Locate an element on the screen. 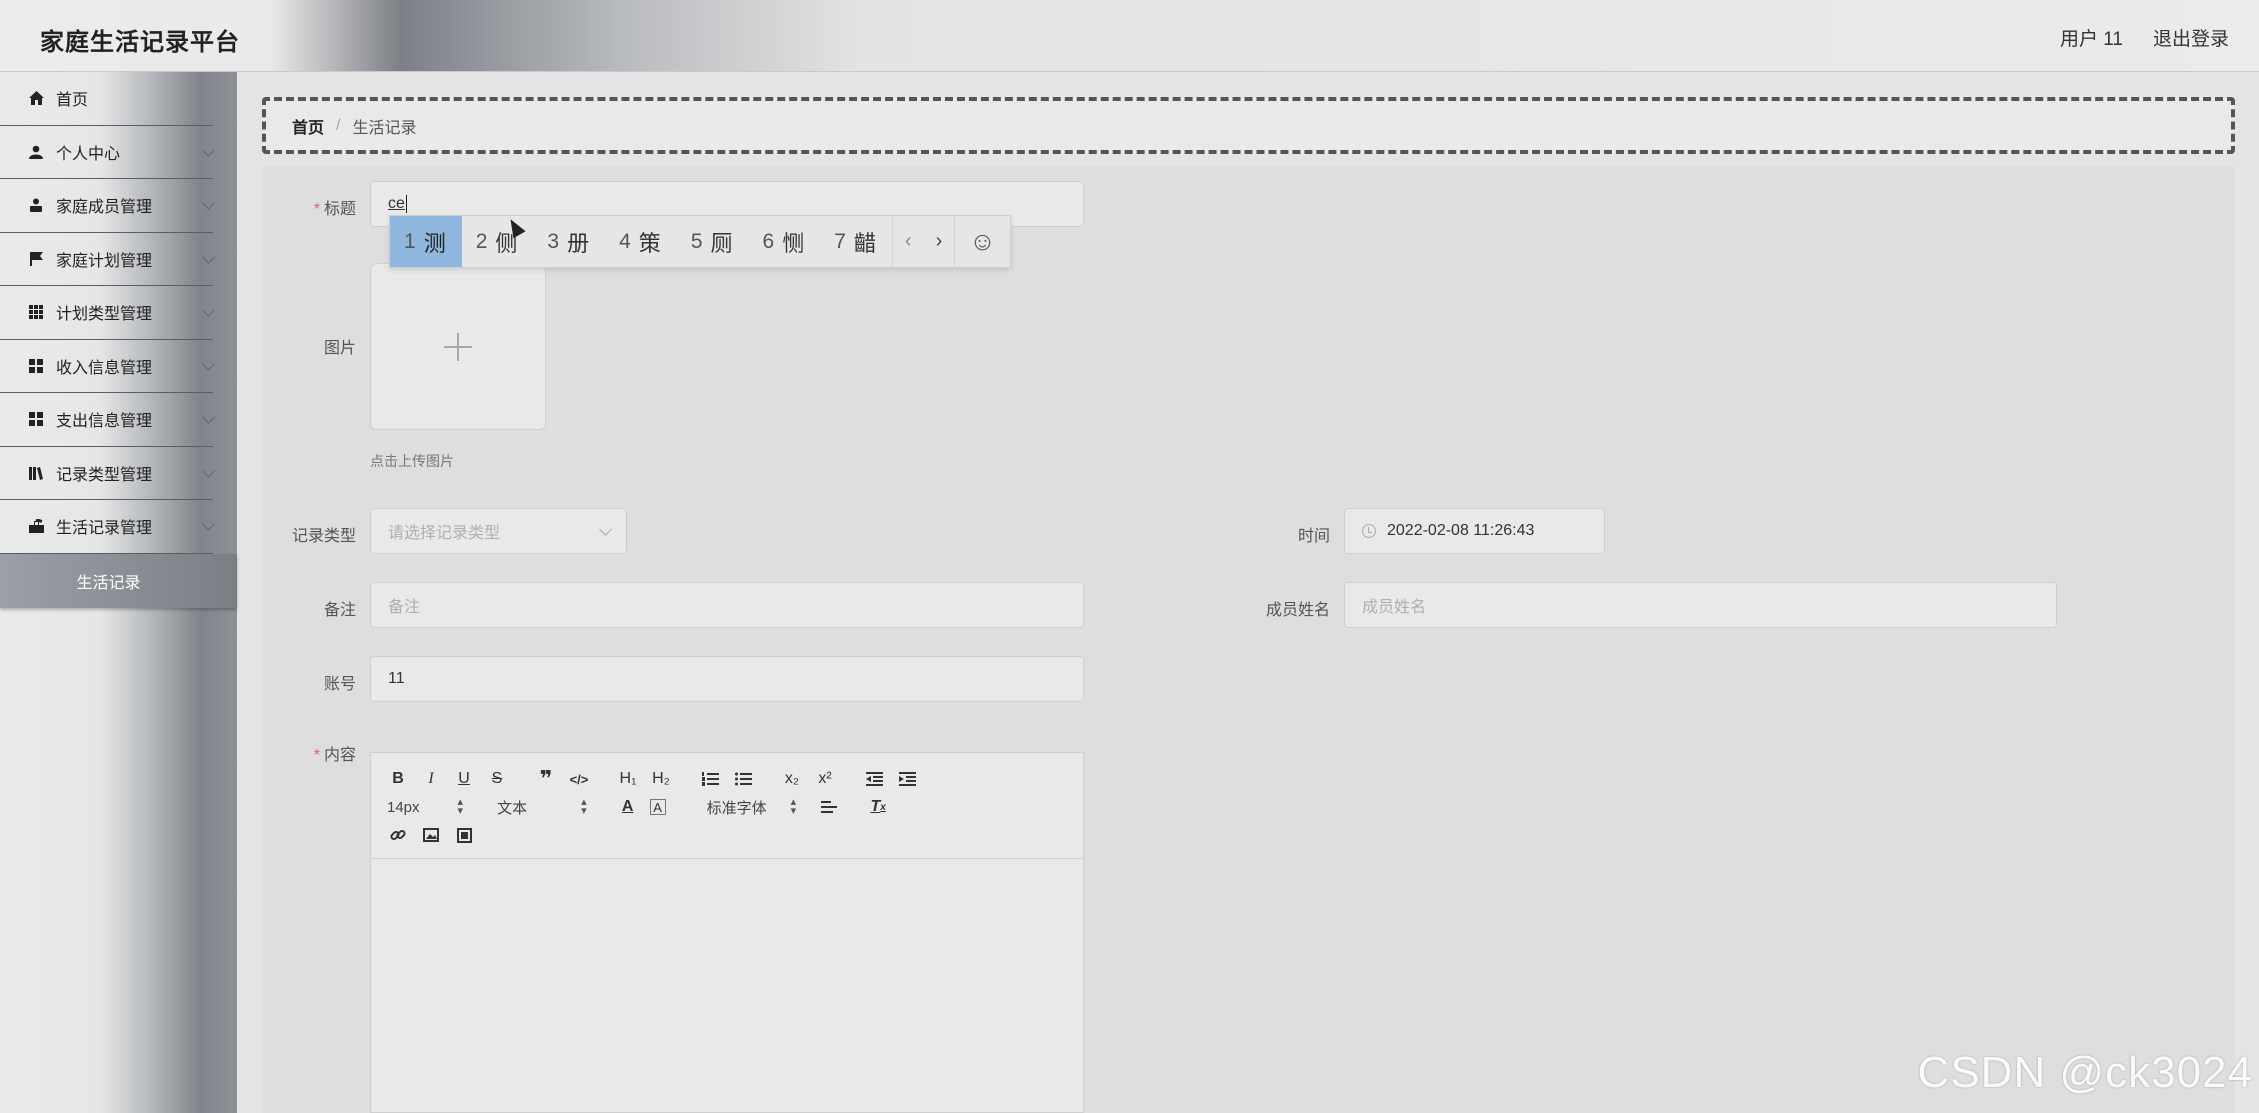 The width and height of the screenshot is (2259, 1113). sidebar-item-record-type: 记录类型管理 is located at coordinates (107, 473).